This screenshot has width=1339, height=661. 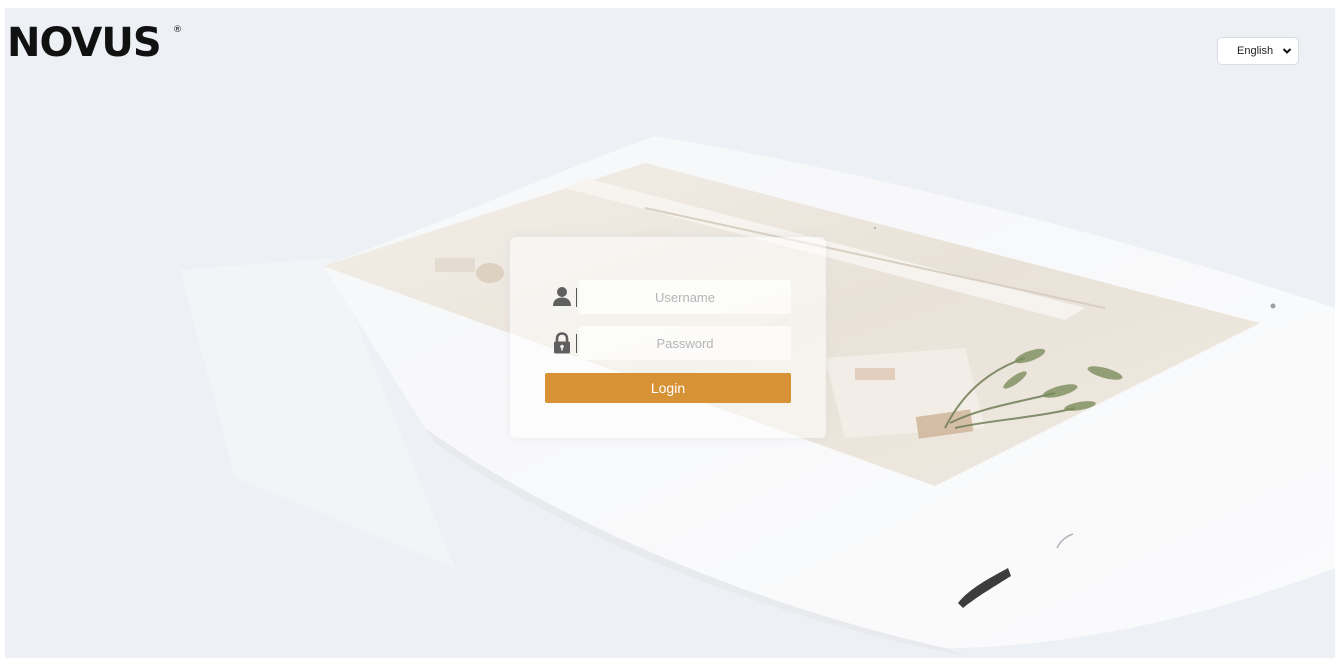 I want to click on password-field, so click(x=668, y=343).